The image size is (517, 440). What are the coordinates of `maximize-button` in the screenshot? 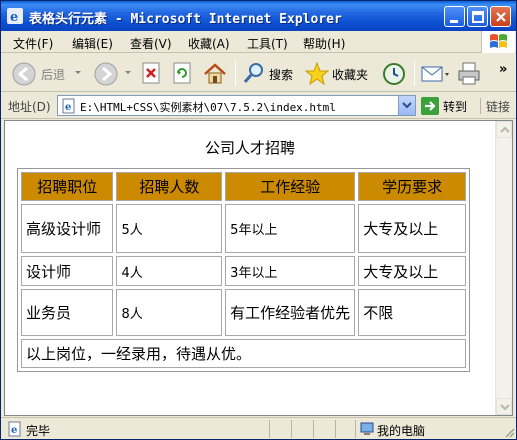 It's located at (477, 16).